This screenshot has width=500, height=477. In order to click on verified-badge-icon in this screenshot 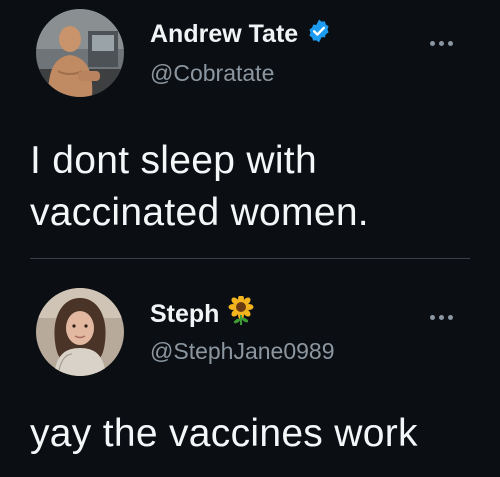, I will do `click(319, 34)`.